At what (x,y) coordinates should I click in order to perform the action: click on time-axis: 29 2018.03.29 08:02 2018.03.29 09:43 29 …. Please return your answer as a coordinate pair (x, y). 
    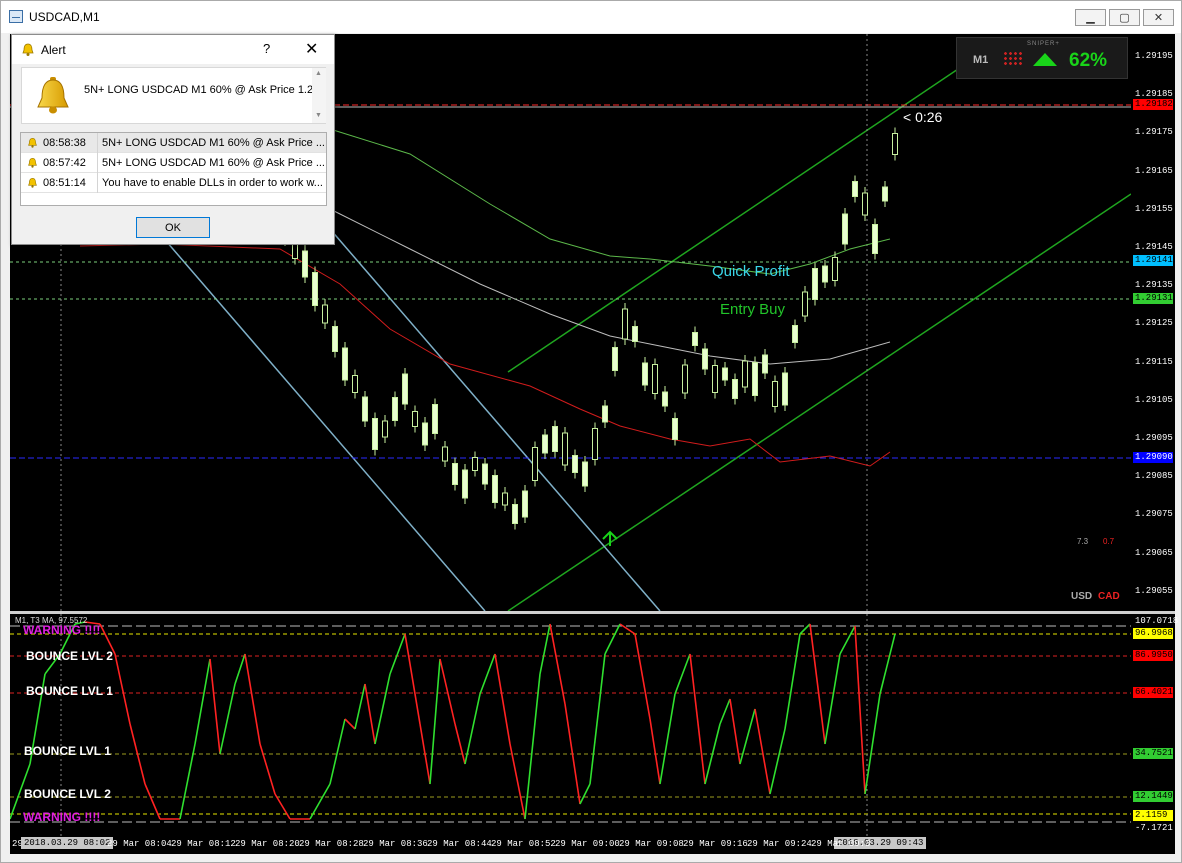
    Looking at the image, I should click on (592, 845).